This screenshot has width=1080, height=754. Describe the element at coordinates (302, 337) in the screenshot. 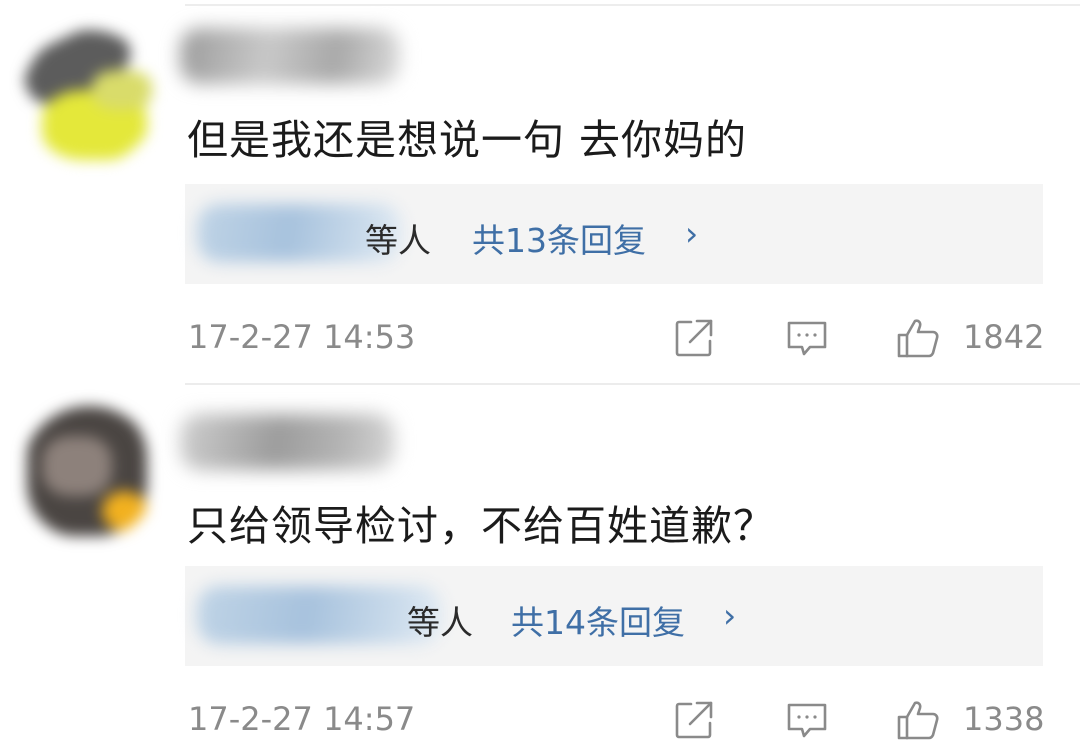

I see `comment-timestamp: 17-2-27 14:53` at that location.